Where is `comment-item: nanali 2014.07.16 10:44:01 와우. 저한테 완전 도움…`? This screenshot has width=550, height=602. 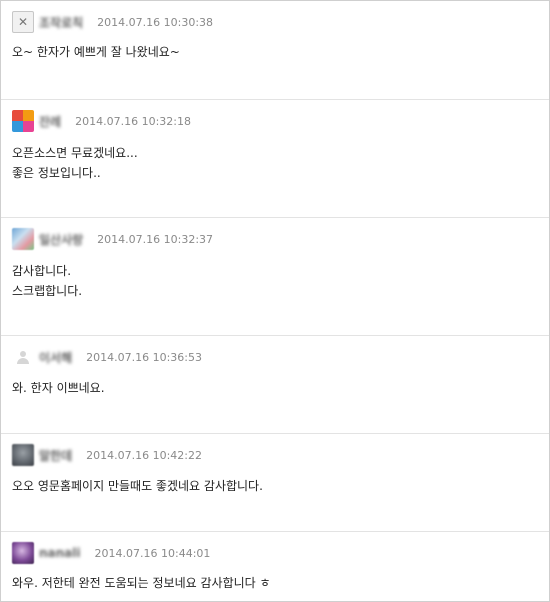 comment-item: nanali 2014.07.16 10:44:01 와우. 저한테 완전 도움… is located at coordinates (275, 566).